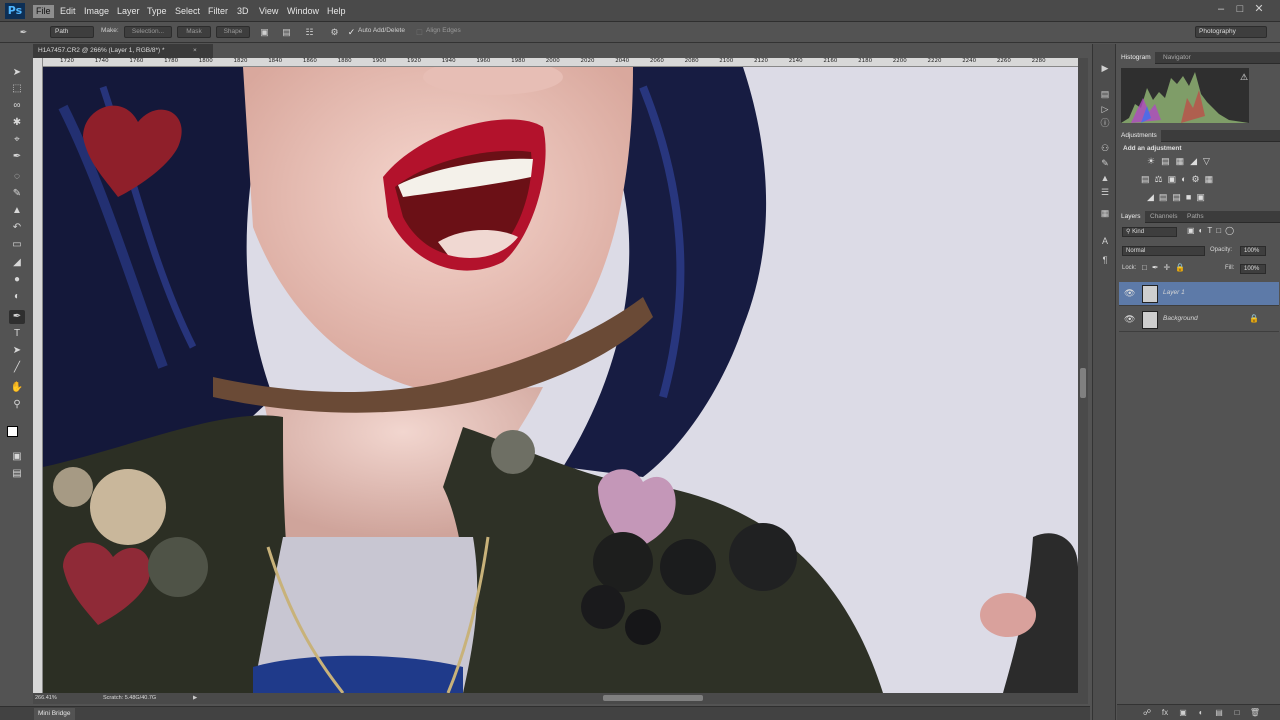 This screenshot has height=720, width=1280. What do you see at coordinates (123, 51) in the screenshot?
I see `document-tab: H1A7457.CR2 @ 266% (Layer 1, RGB/8*) * ×` at bounding box center [123, 51].